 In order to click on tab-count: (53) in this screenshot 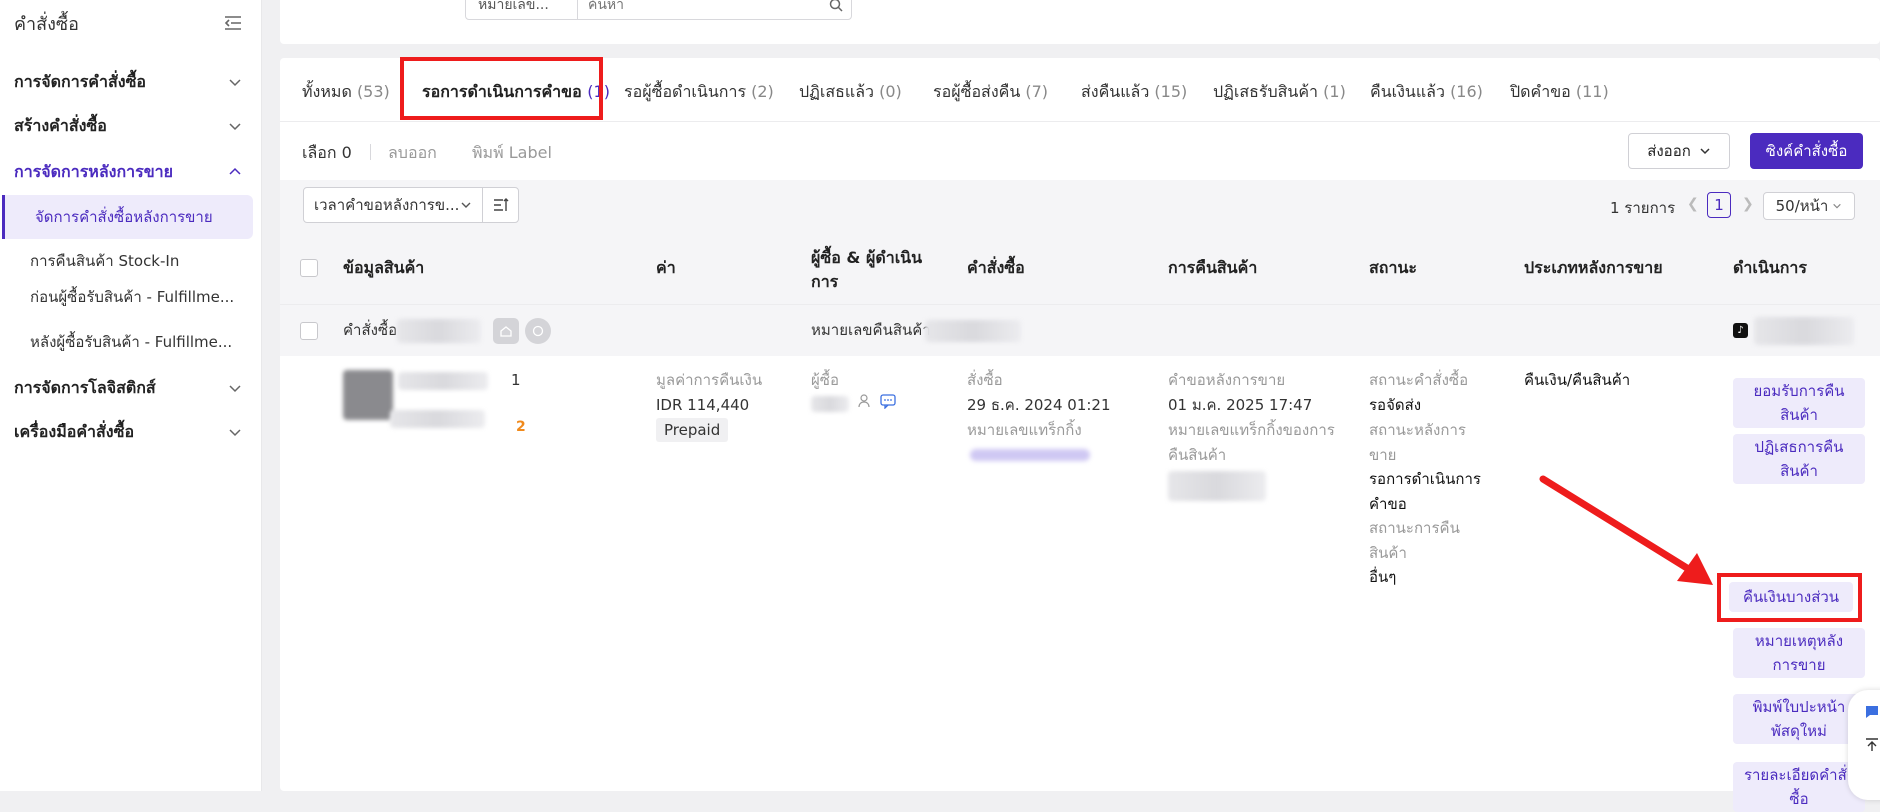, I will do `click(373, 91)`.